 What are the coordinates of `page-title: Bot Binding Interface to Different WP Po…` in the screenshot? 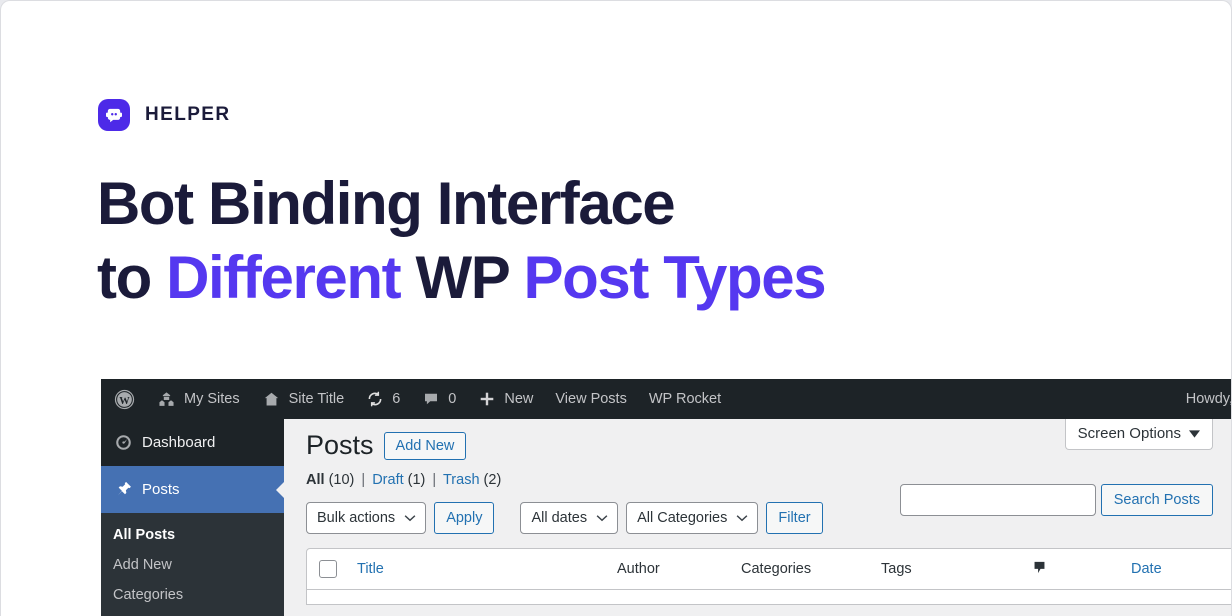 It's located at (462, 241).